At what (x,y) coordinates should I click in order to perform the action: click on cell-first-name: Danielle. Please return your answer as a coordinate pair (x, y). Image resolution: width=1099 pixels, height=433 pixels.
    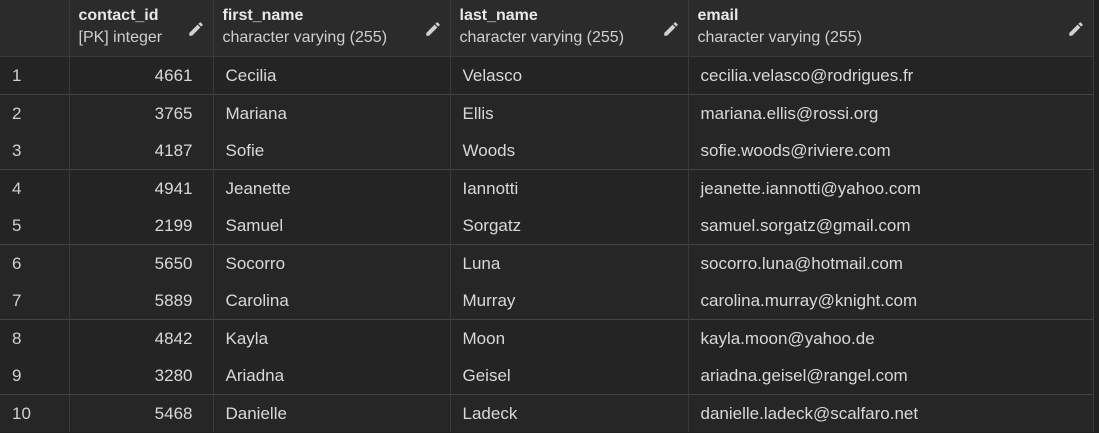
    Looking at the image, I should click on (332, 413).